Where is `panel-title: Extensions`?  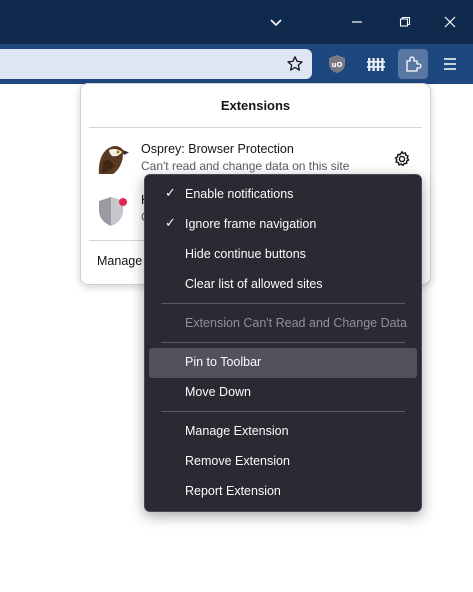 panel-title: Extensions is located at coordinates (255, 105).